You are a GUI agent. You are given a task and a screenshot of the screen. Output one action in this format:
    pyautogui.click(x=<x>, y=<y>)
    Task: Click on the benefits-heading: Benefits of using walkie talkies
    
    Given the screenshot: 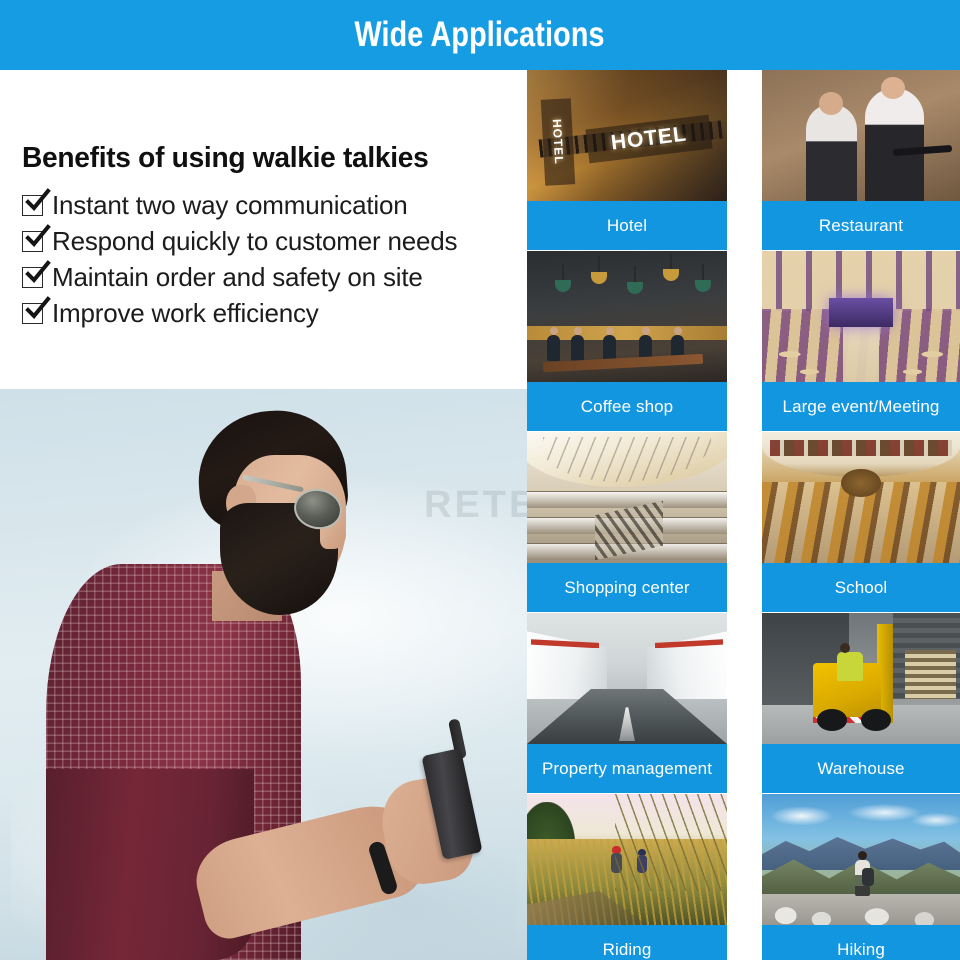 What is the action you would take?
    pyautogui.click(x=225, y=158)
    